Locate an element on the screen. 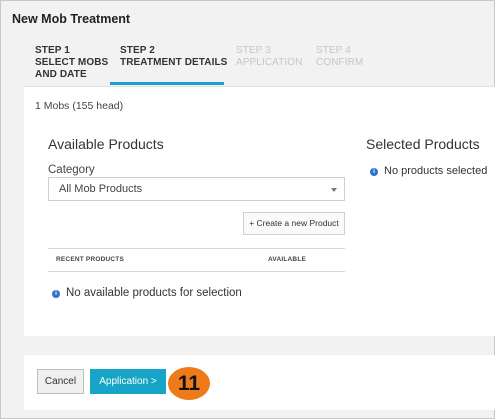  step-application: STEP 3 APPLICATION is located at coordinates (269, 57).